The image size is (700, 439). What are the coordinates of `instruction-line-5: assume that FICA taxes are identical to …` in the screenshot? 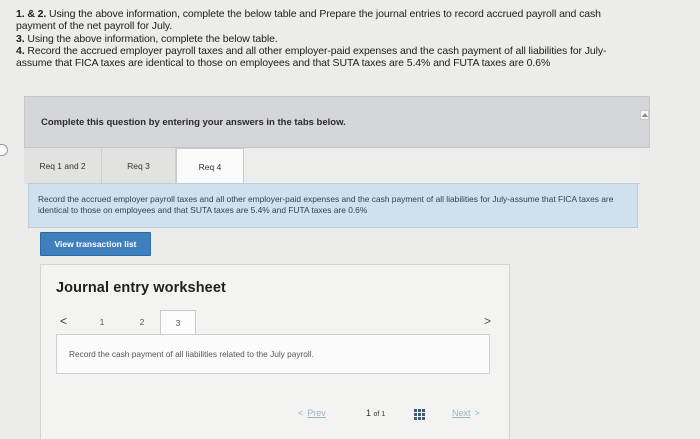 It's located at (283, 63).